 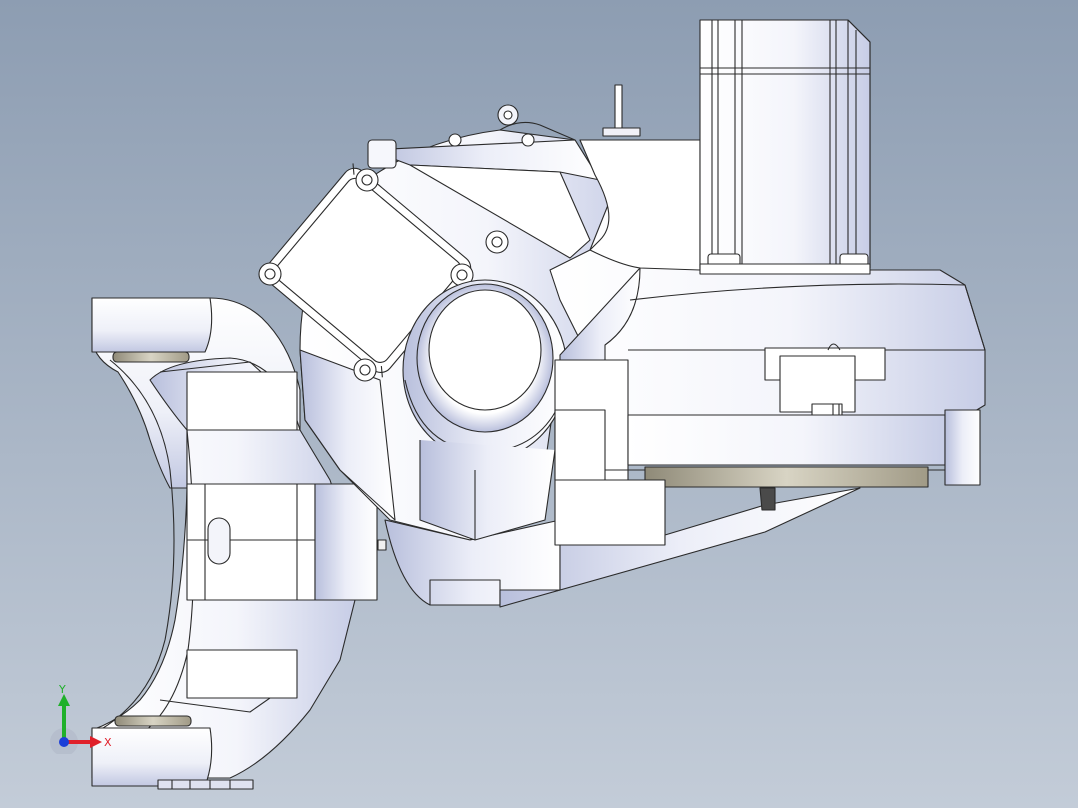 What do you see at coordinates (62, 690) in the screenshot?
I see `y-axis-label: Y` at bounding box center [62, 690].